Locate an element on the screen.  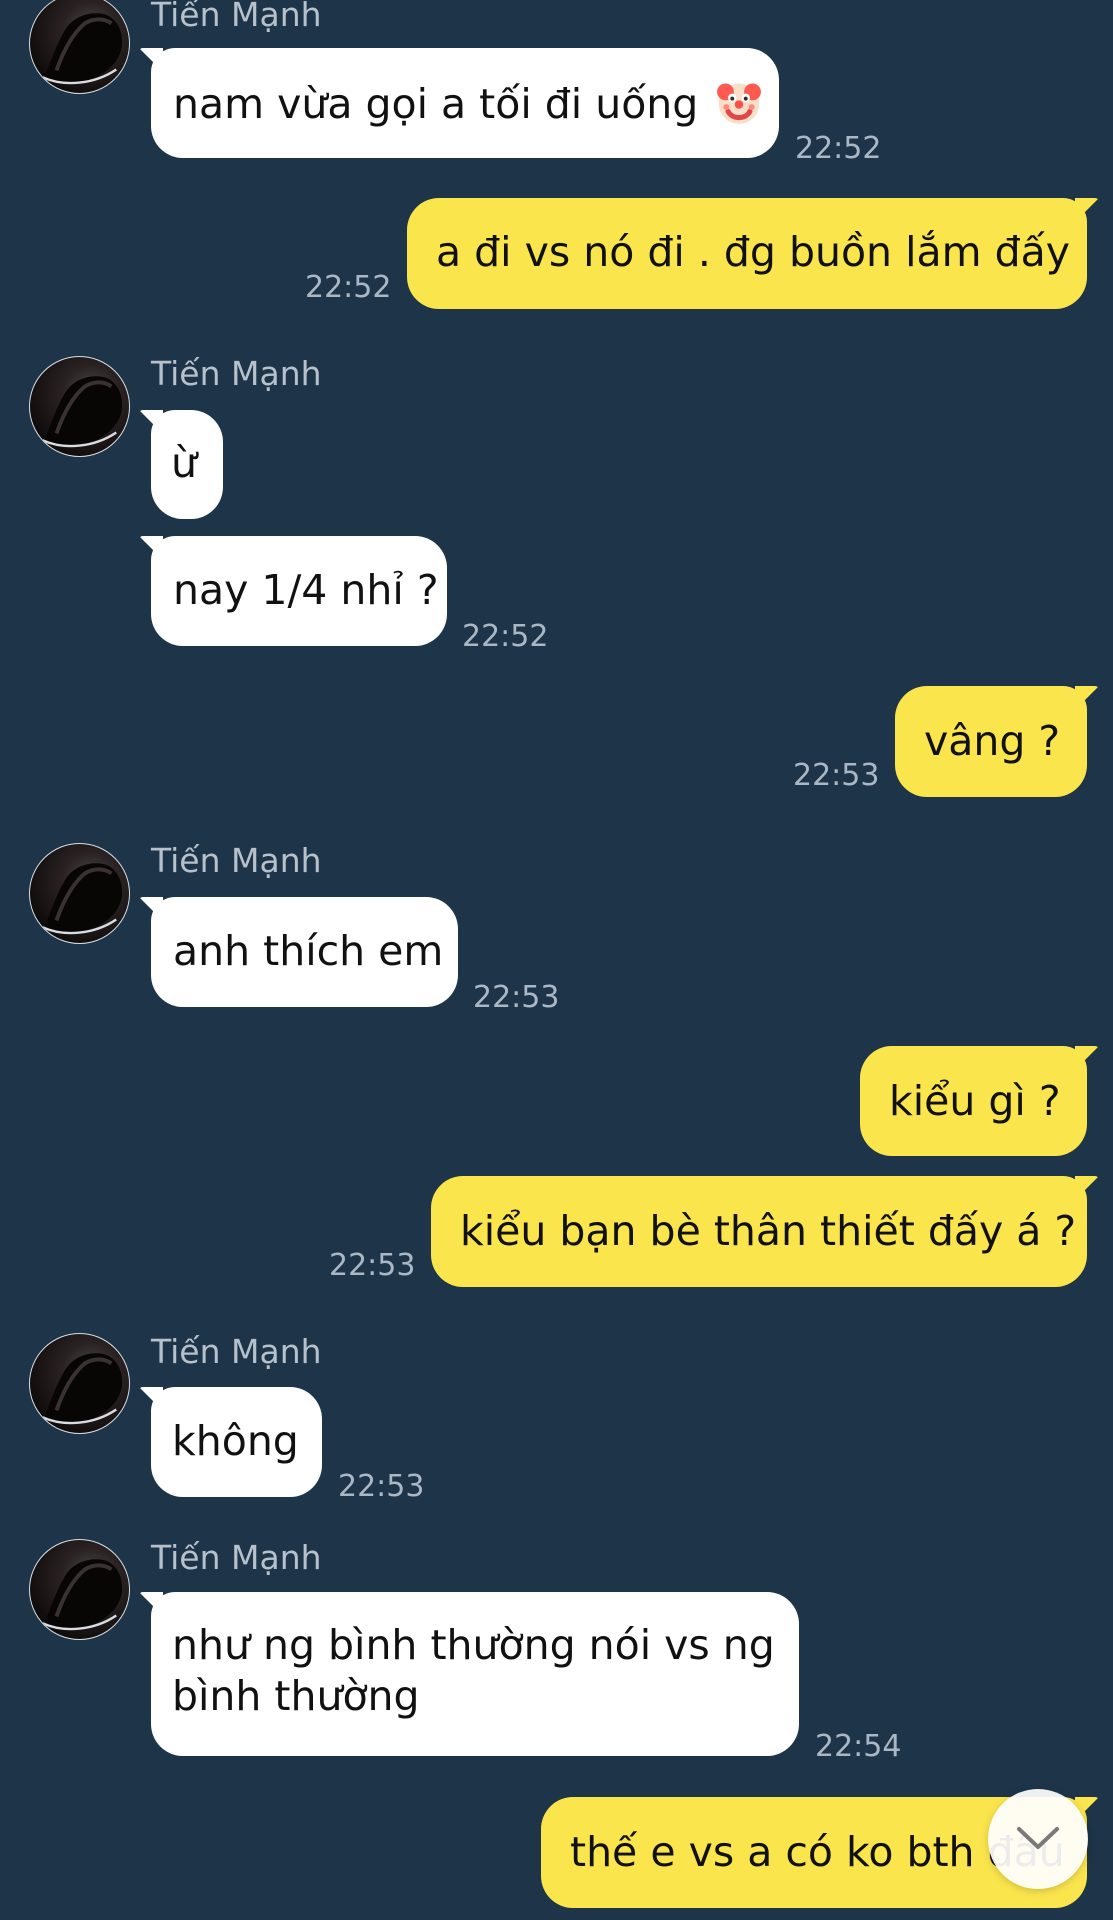
incoming-message-bubble: nam vừa gọi a tối đi uống is located at coordinates (465, 103).